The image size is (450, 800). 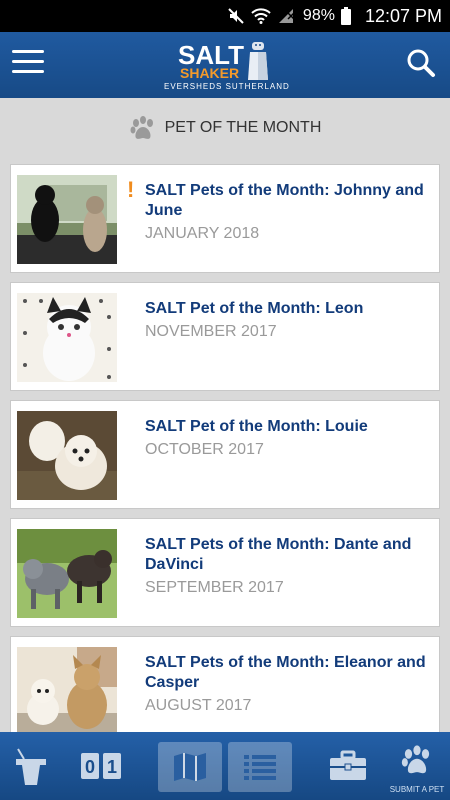 What do you see at coordinates (198, 705) in the screenshot?
I see `item-date: AUGUST 2017` at bounding box center [198, 705].